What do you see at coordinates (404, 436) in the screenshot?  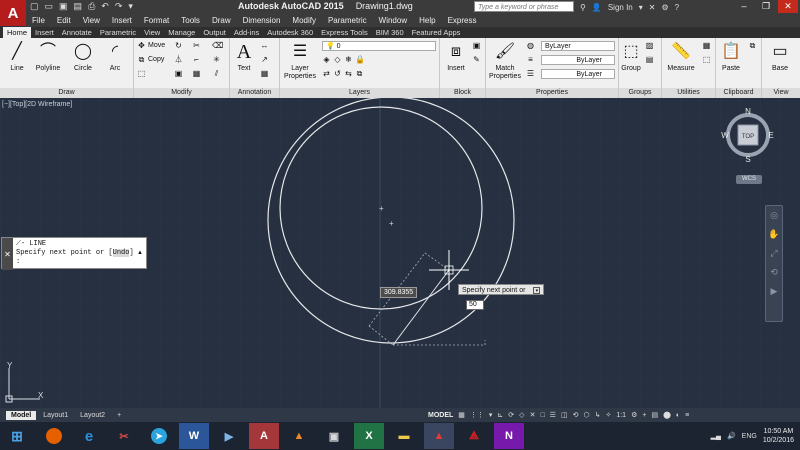 I see `file-explorer-icon: ▬` at bounding box center [404, 436].